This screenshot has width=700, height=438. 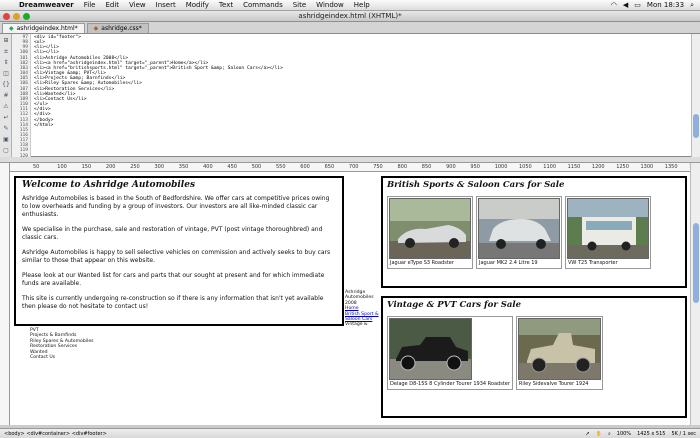 What do you see at coordinates (6, 151) in the screenshot?
I see `remove-comment-icon: ▢` at bounding box center [6, 151].